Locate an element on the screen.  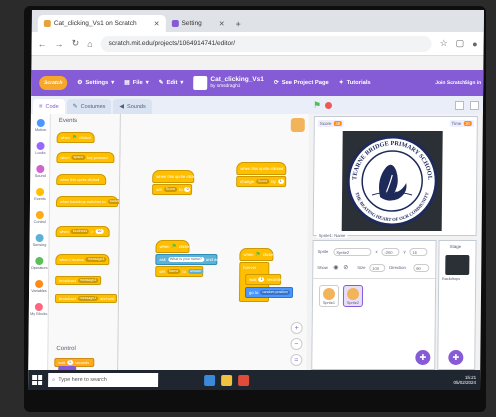
question-input: What is your name? is located at coordinates (185, 259).